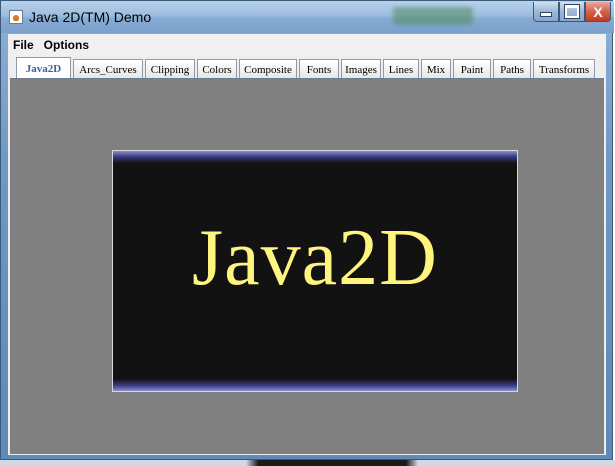  What do you see at coordinates (307, 45) in the screenshot?
I see `menu-bar: File Options` at bounding box center [307, 45].